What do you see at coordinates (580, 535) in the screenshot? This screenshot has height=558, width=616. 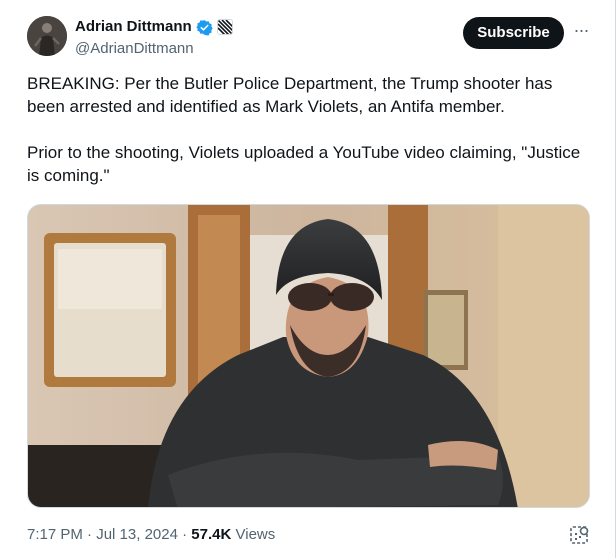 I see `grok-analyze-icon` at bounding box center [580, 535].